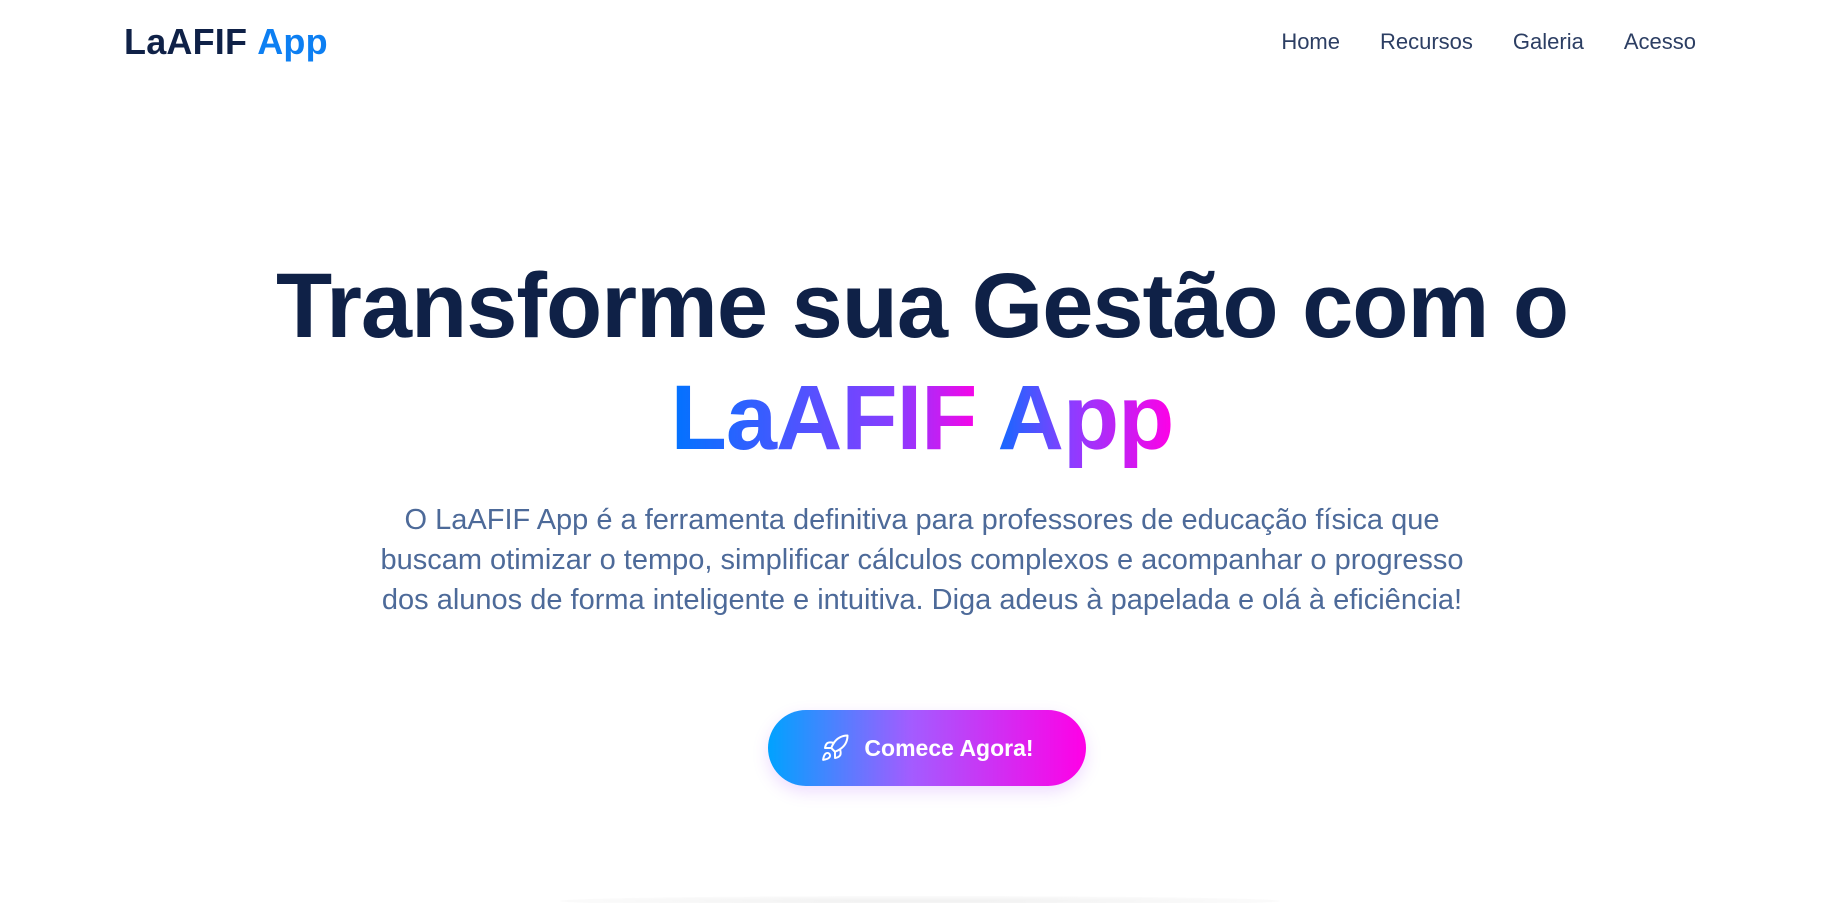  Describe the element at coordinates (1548, 42) in the screenshot. I see `nav-link-galeria: Galeria` at that location.